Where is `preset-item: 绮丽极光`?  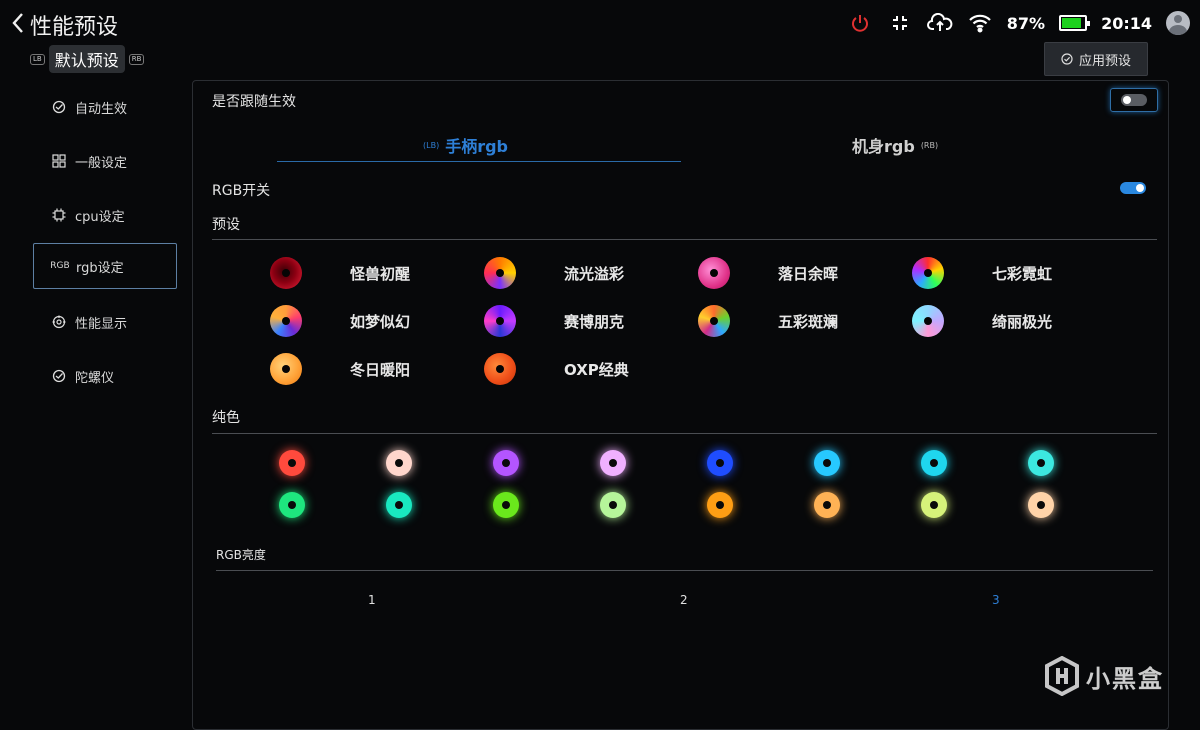
preset-item: 绮丽极光 is located at coordinates (982, 321).